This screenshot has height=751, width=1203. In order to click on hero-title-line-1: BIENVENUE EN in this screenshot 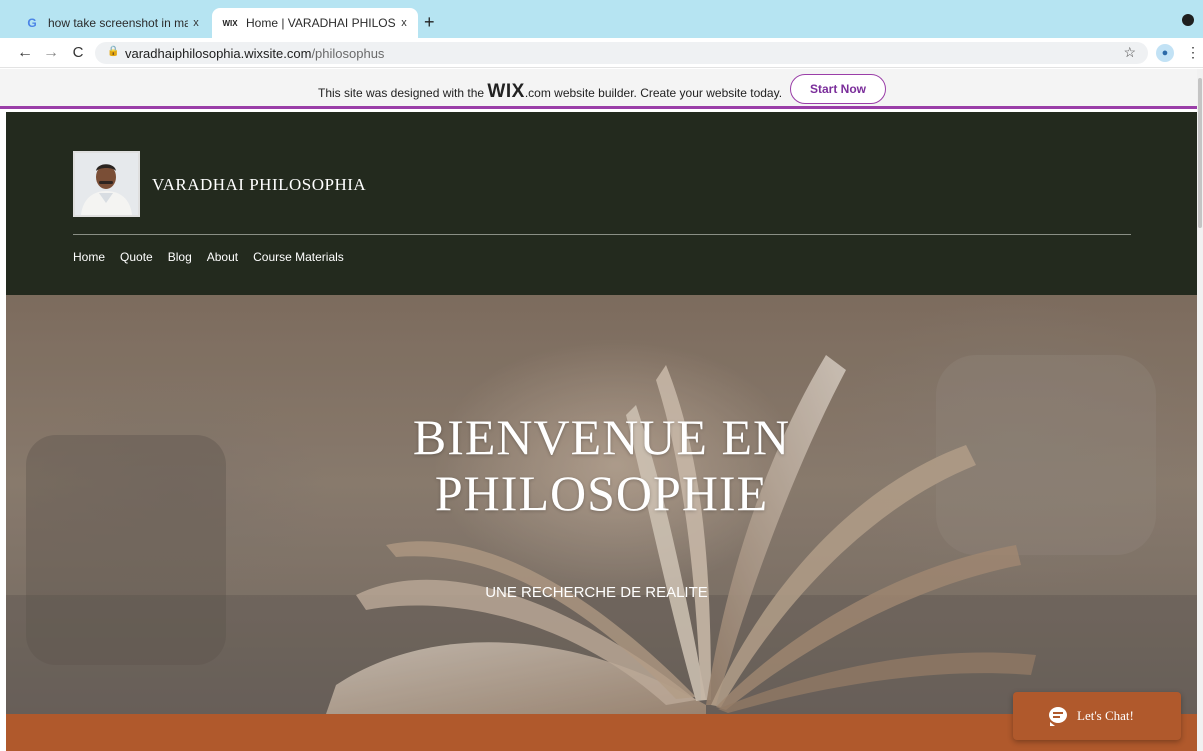, I will do `click(601, 437)`.